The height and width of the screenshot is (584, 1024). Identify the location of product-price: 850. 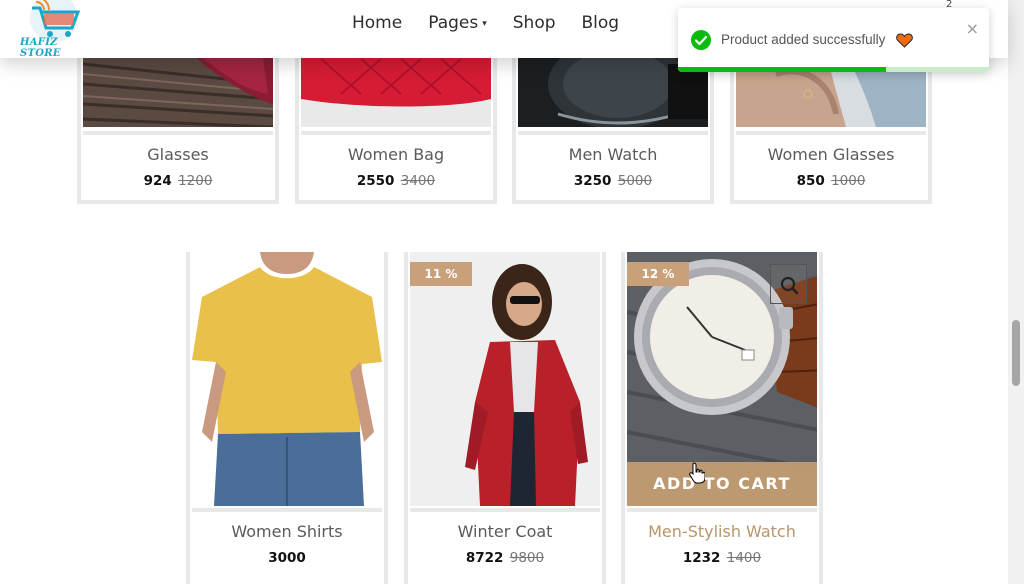
(810, 181).